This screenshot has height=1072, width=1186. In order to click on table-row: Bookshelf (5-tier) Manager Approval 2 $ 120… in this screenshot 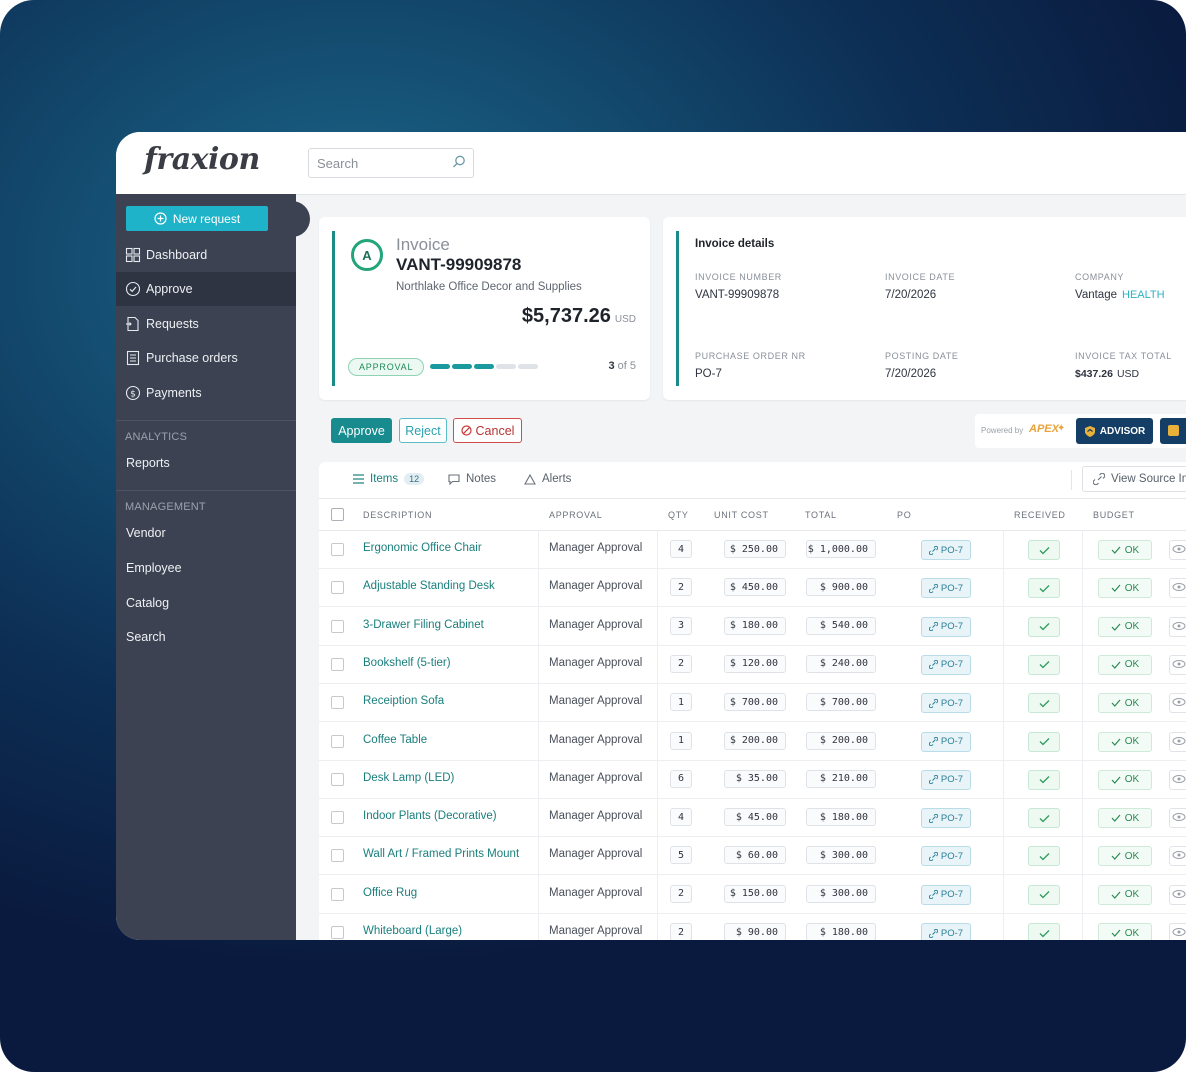, I will do `click(752, 664)`.